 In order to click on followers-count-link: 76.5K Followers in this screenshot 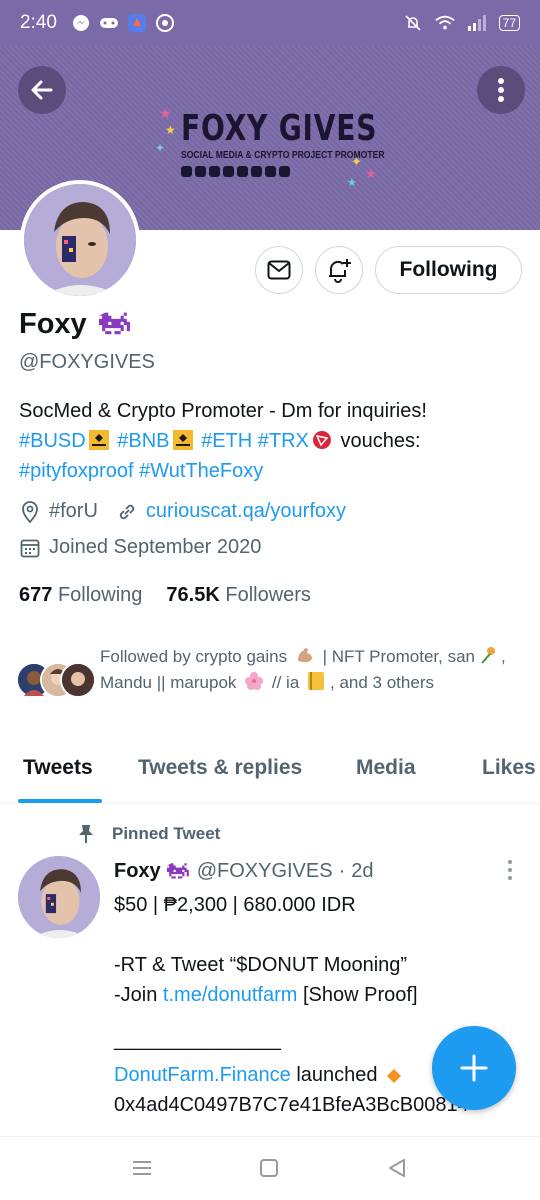, I will do `click(238, 595)`.